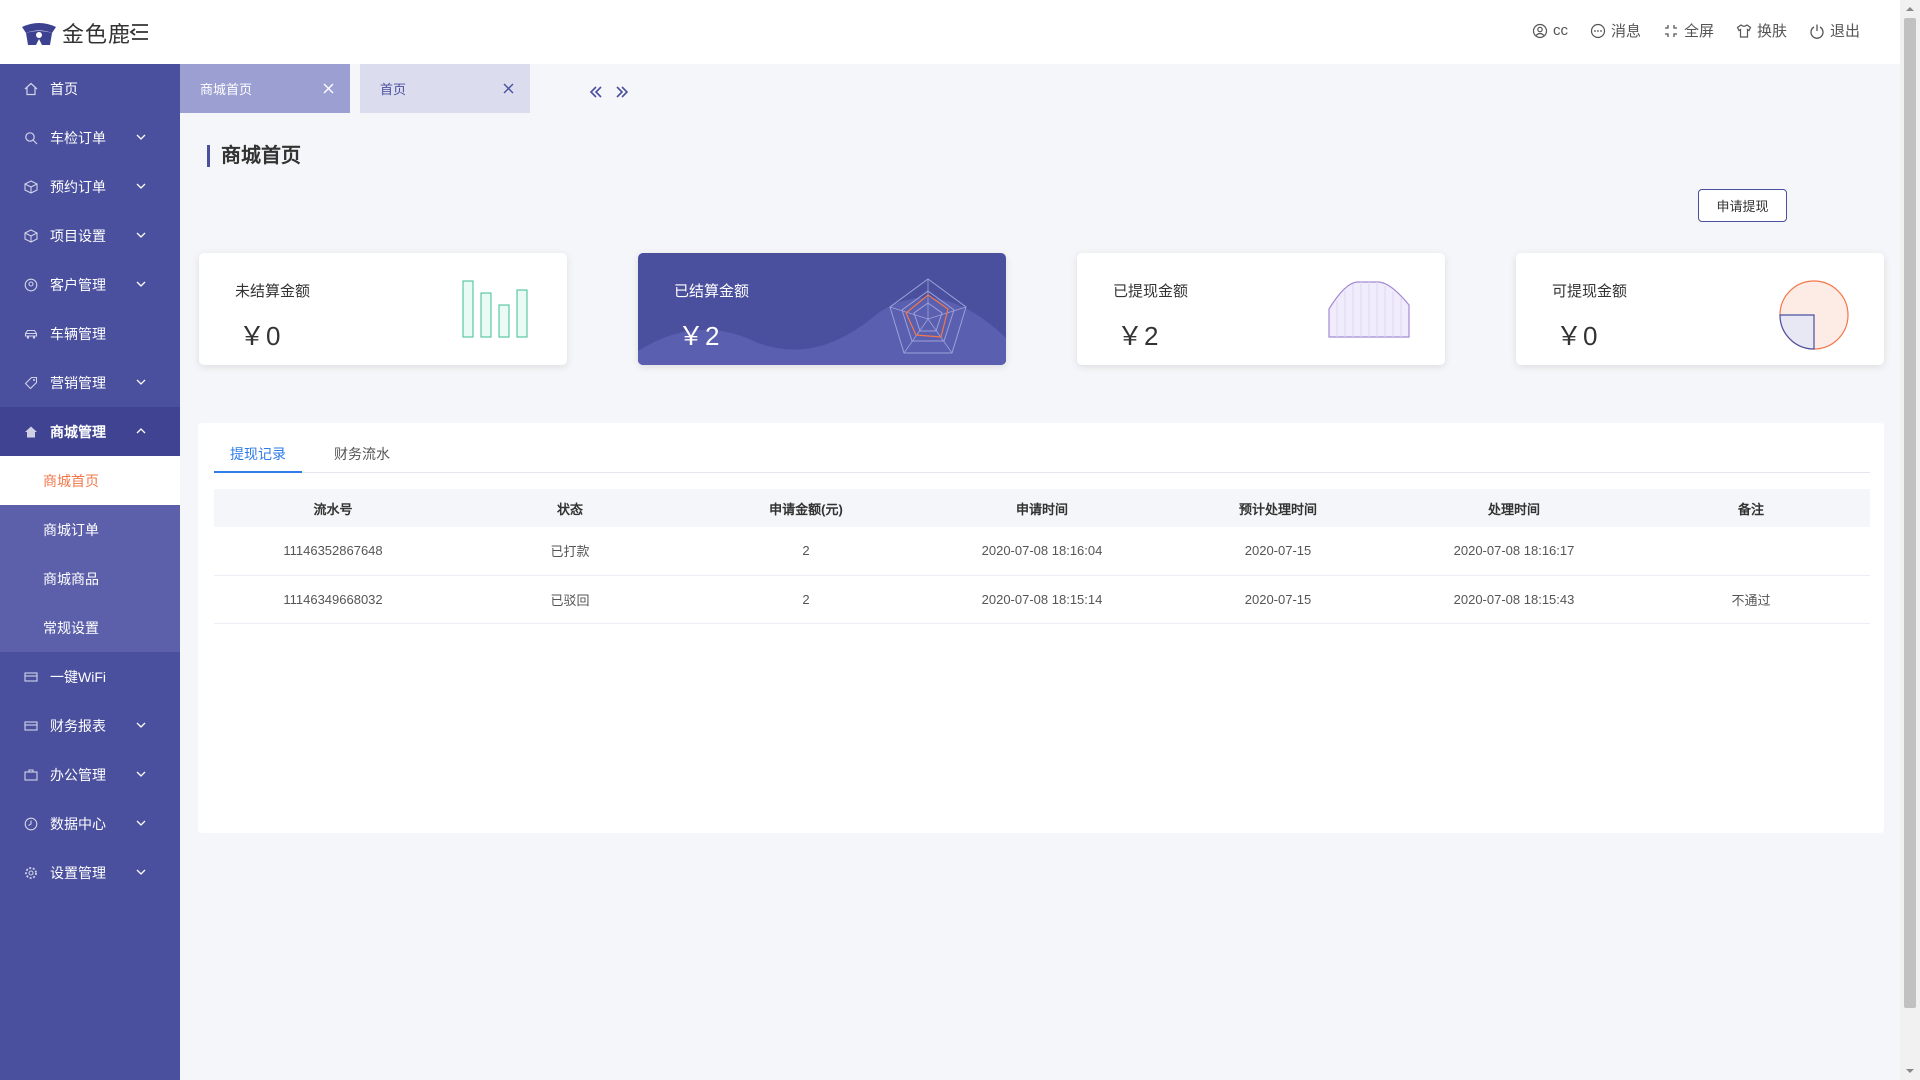 This screenshot has width=1920, height=1080. Describe the element at coordinates (90, 578) in the screenshot. I see `sidebar-subitem-mall-products: 商城商品` at that location.